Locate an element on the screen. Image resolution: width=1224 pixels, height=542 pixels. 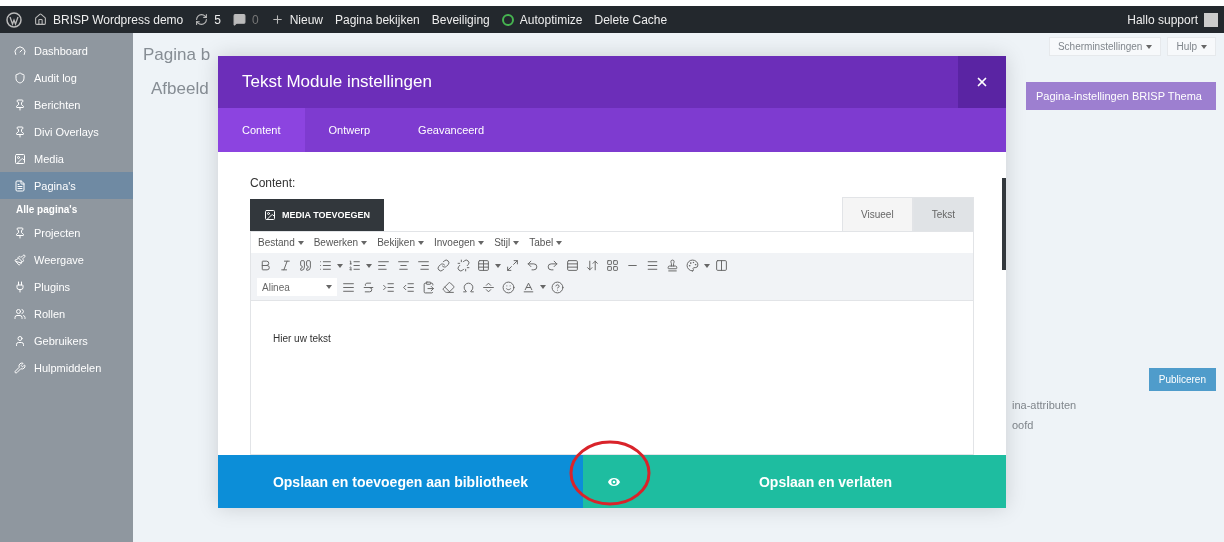
save-library-button: Opslaan en toevoegen aan bibliotheek is located at coordinates (400, 481).